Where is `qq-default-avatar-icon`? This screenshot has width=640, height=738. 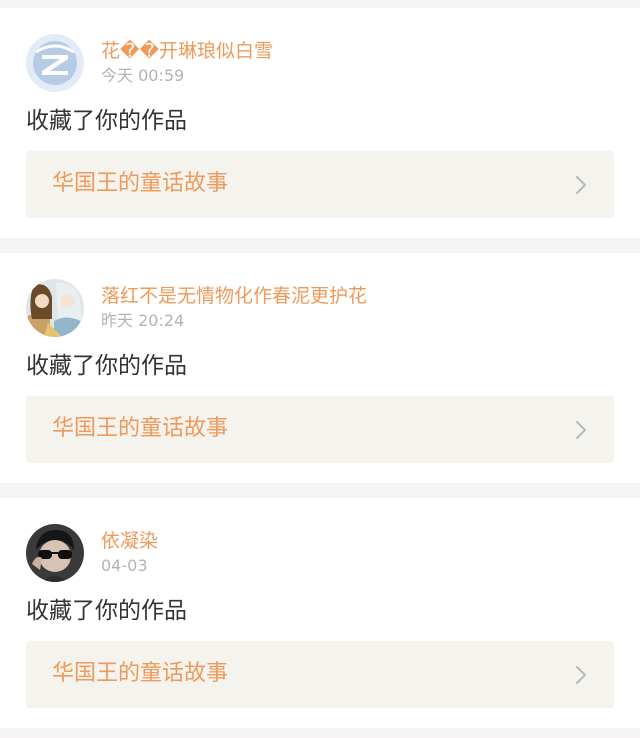
qq-default-avatar-icon is located at coordinates (55, 63).